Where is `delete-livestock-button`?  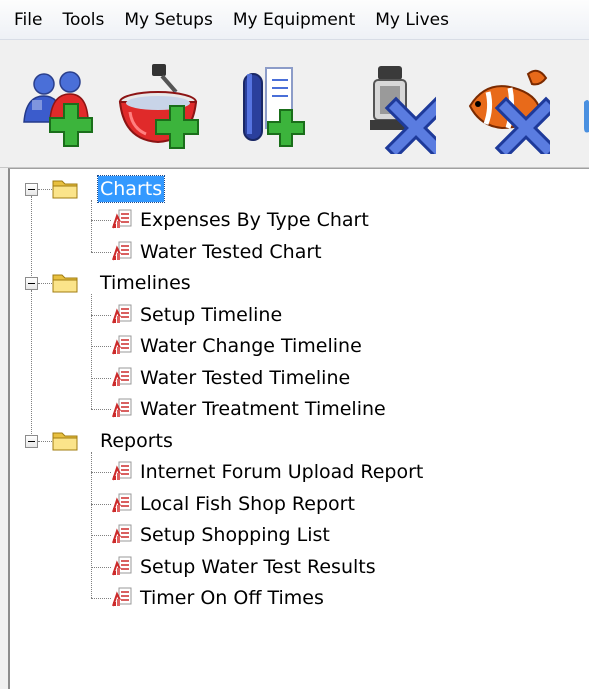 delete-livestock-button is located at coordinates (508, 108).